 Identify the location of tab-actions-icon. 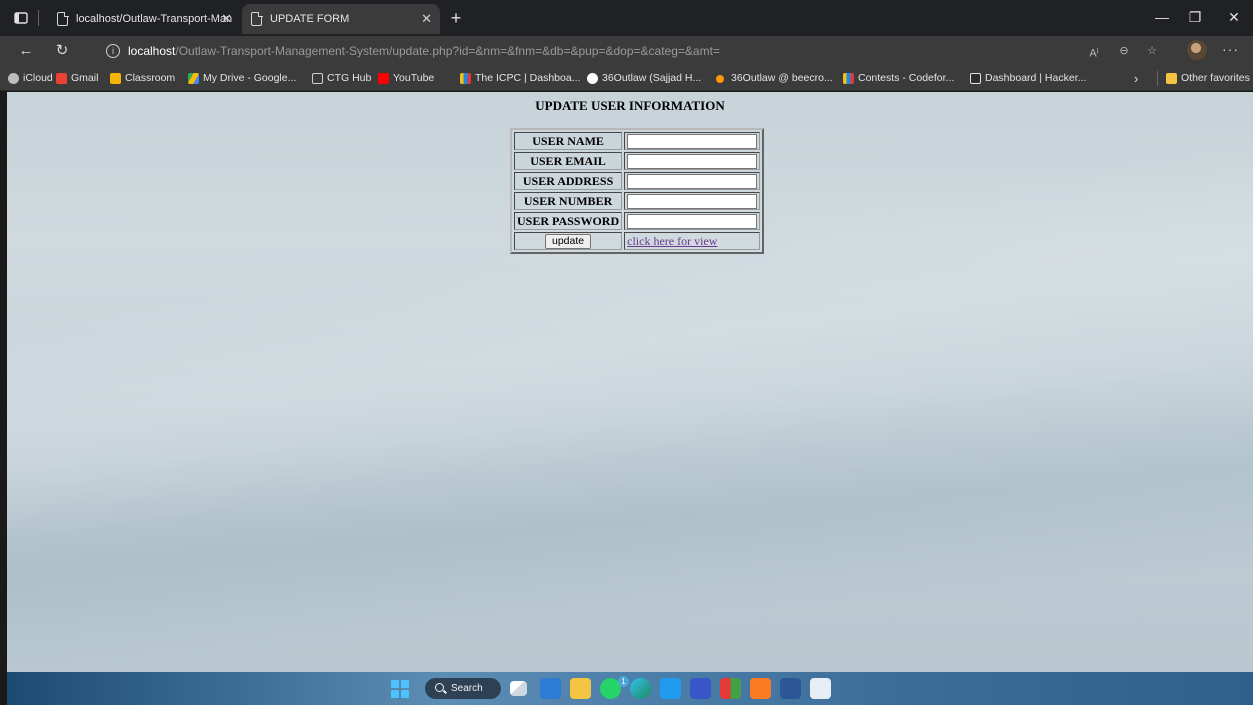
(21, 18).